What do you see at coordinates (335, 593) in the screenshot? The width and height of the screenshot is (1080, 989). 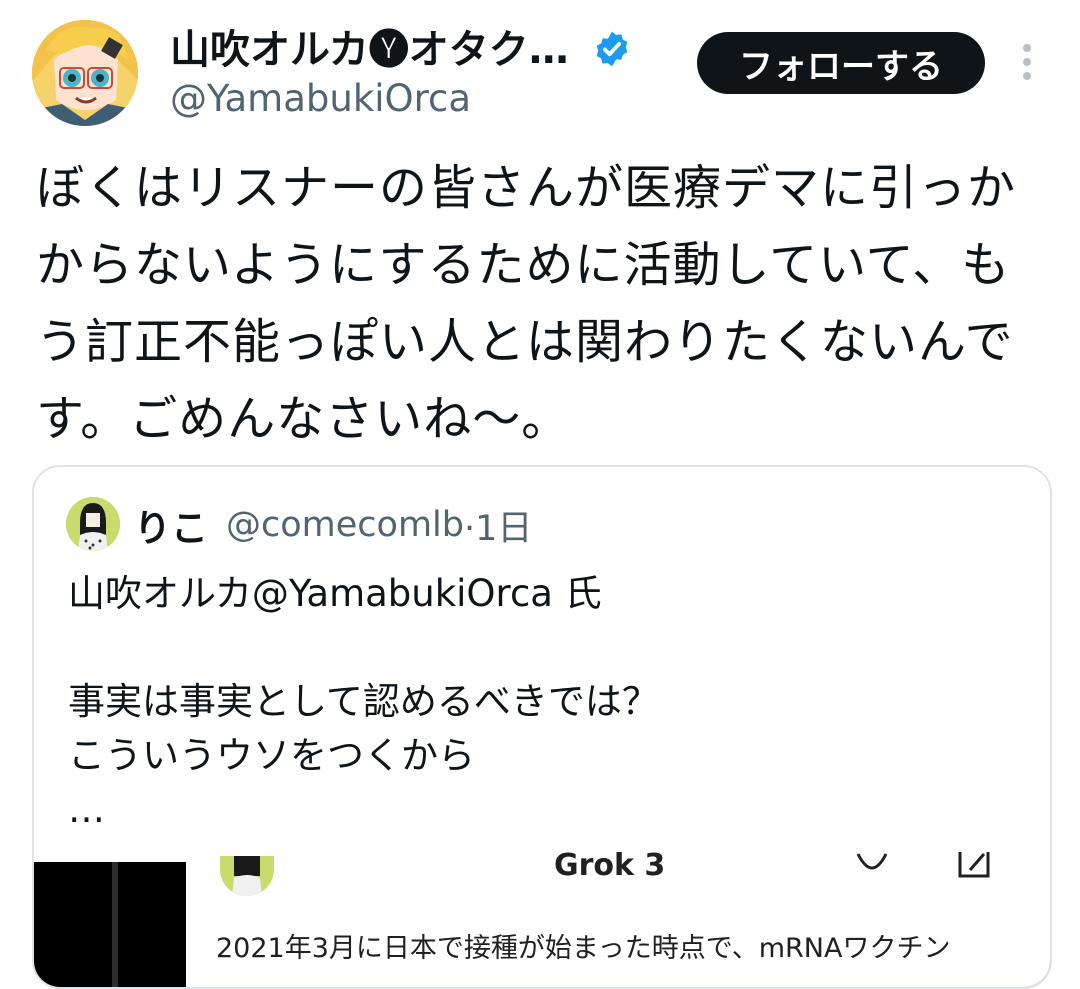 I see `quoted-line: 山吹オルカ@YamabukiOrca 氏` at bounding box center [335, 593].